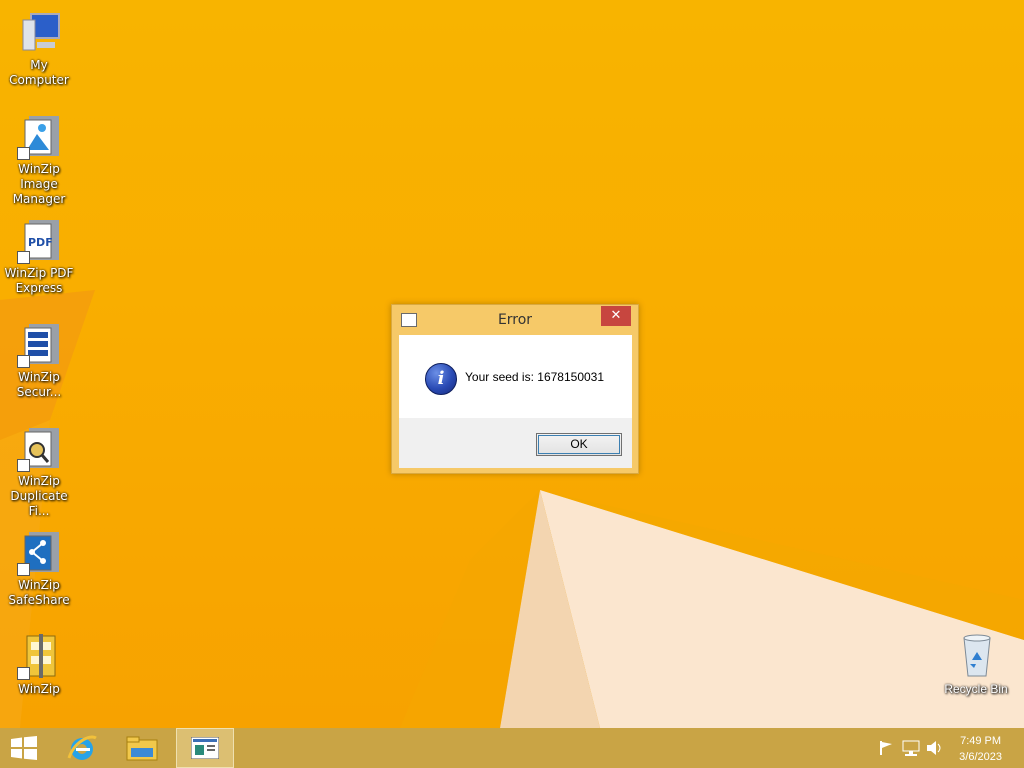  Describe the element at coordinates (39, 280) in the screenshot. I see `desktop-icon-label: WinZip PDF Express` at that location.